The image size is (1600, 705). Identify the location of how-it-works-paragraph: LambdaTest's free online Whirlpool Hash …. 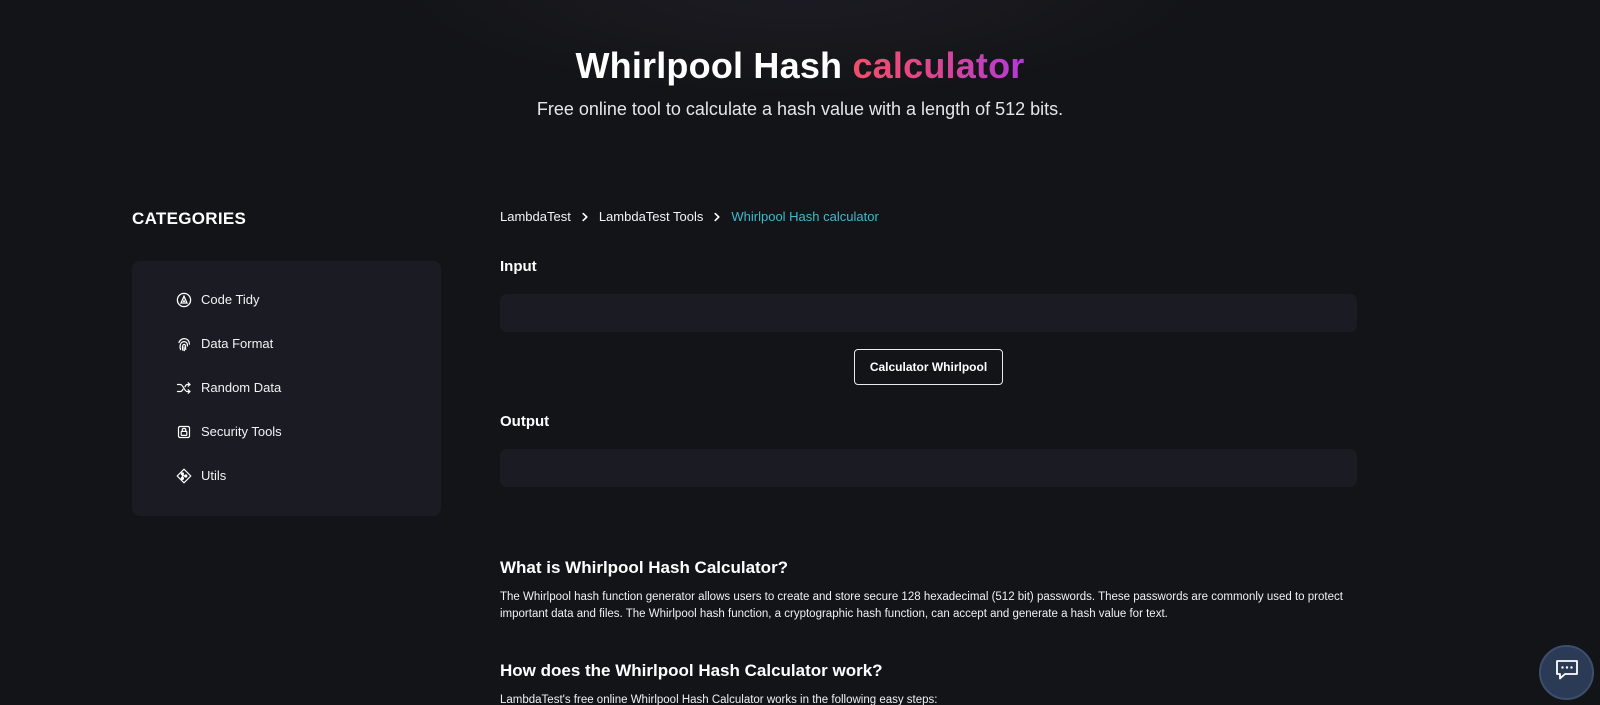
(719, 699).